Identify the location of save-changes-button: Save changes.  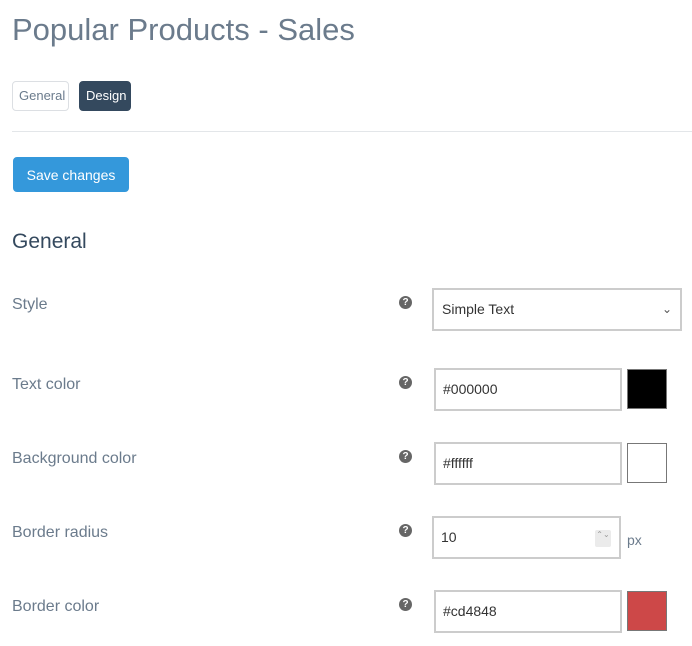
(71, 174).